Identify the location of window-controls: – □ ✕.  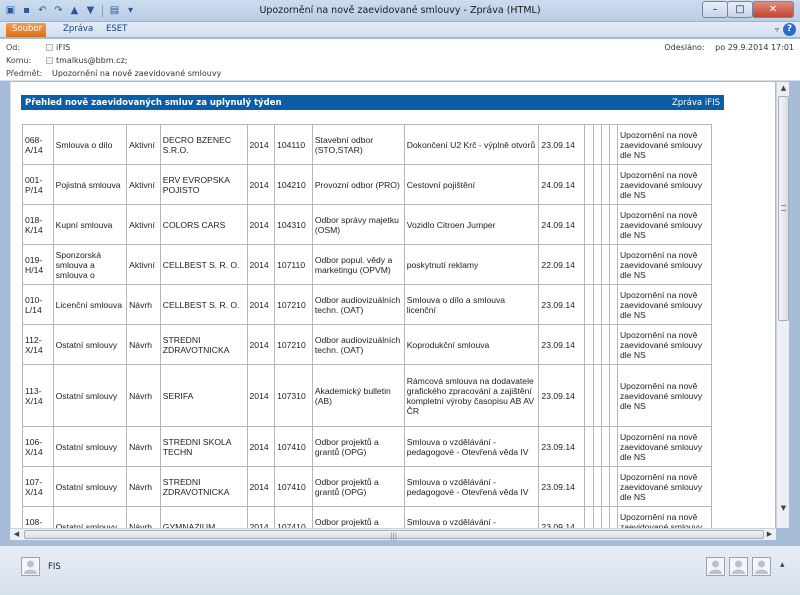
(748, 9).